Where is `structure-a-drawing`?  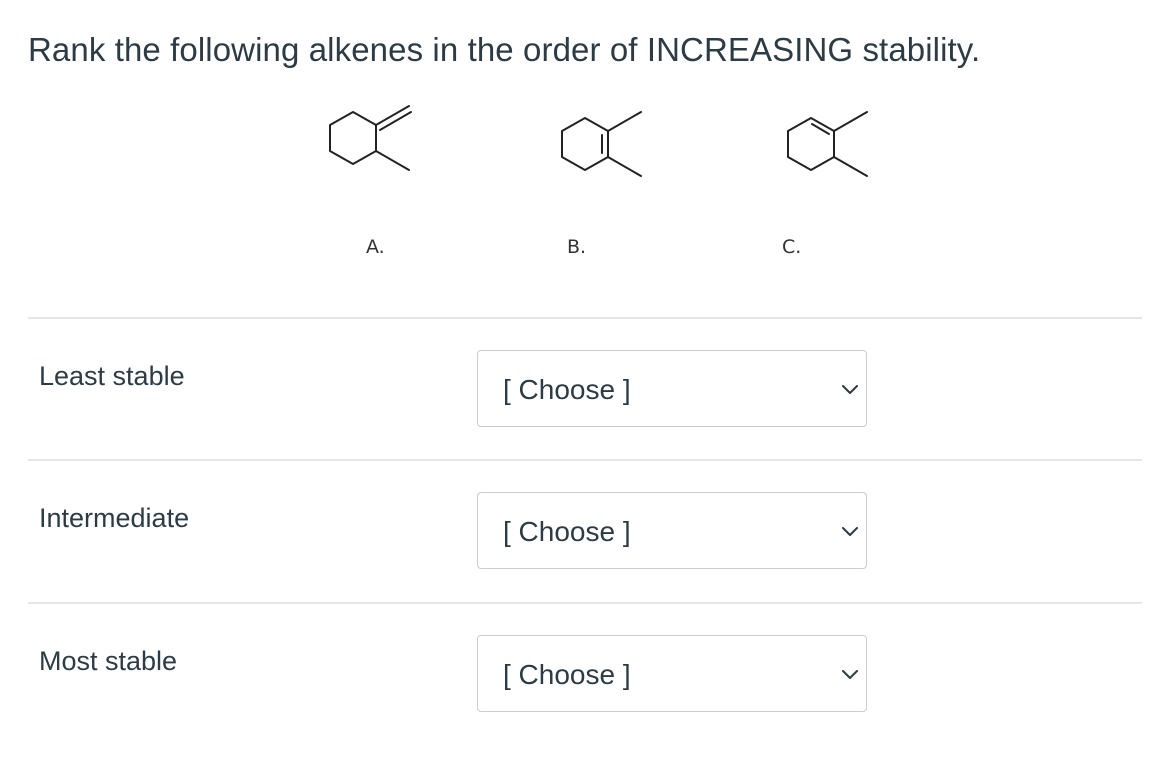 structure-a-drawing is located at coordinates (370, 138).